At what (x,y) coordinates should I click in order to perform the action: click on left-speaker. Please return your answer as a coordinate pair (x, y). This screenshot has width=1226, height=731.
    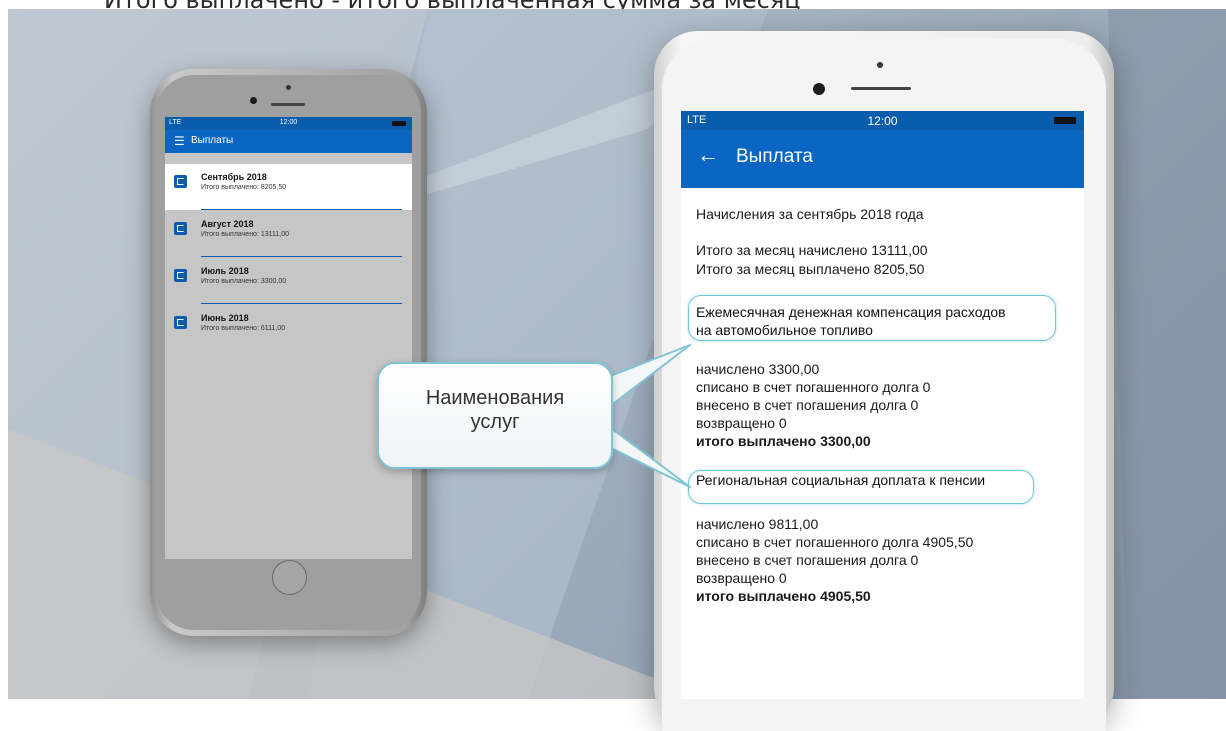
    Looking at the image, I should click on (288, 104).